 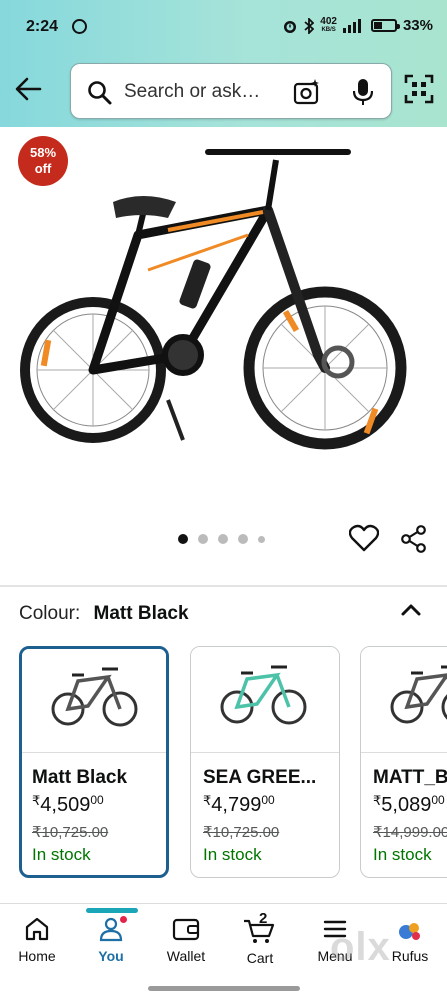 What do you see at coordinates (111, 929) in the screenshot?
I see `person-icon` at bounding box center [111, 929].